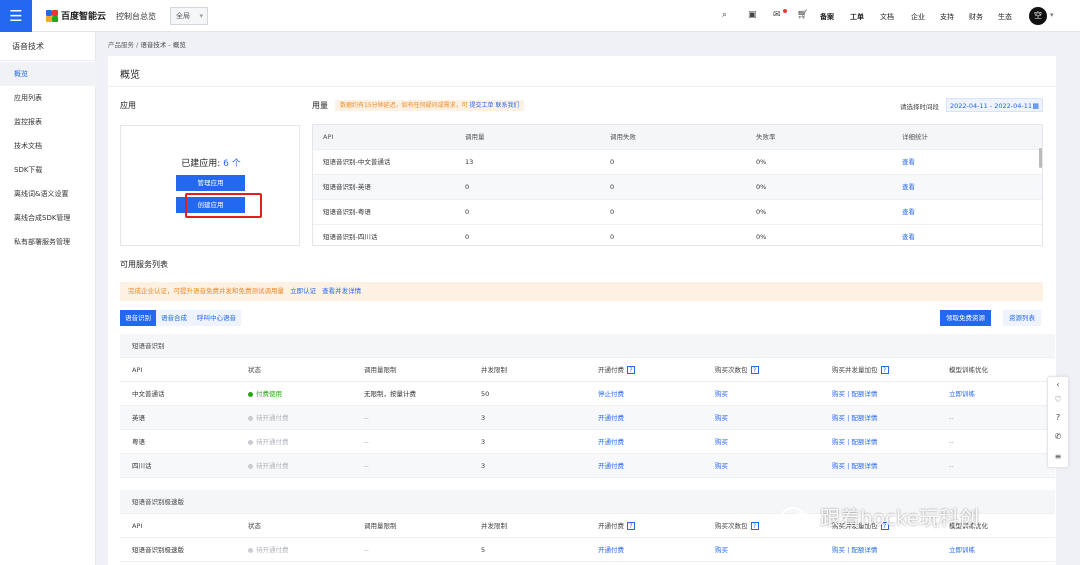  I want to click on page-title: 概览, so click(130, 75).